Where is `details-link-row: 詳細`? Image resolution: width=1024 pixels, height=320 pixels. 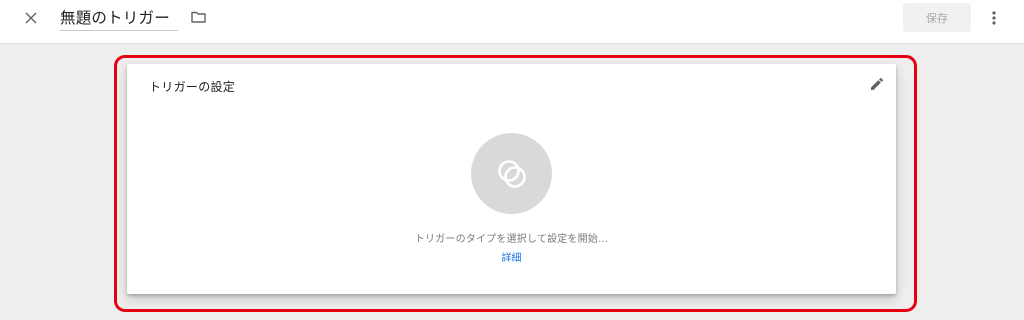
details-link-row: 詳細 is located at coordinates (511, 256).